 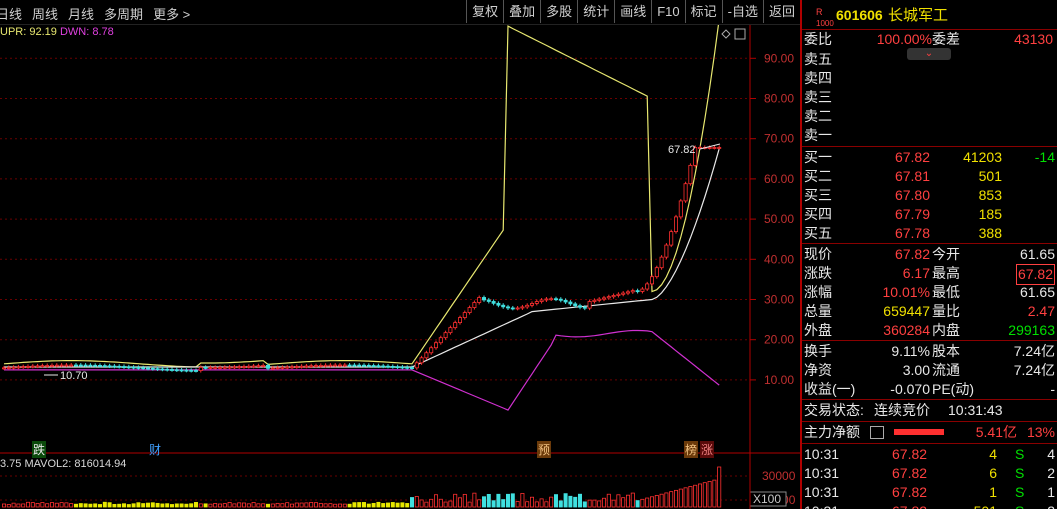 I want to click on fuquan-button: 复权, so click(x=484, y=11).